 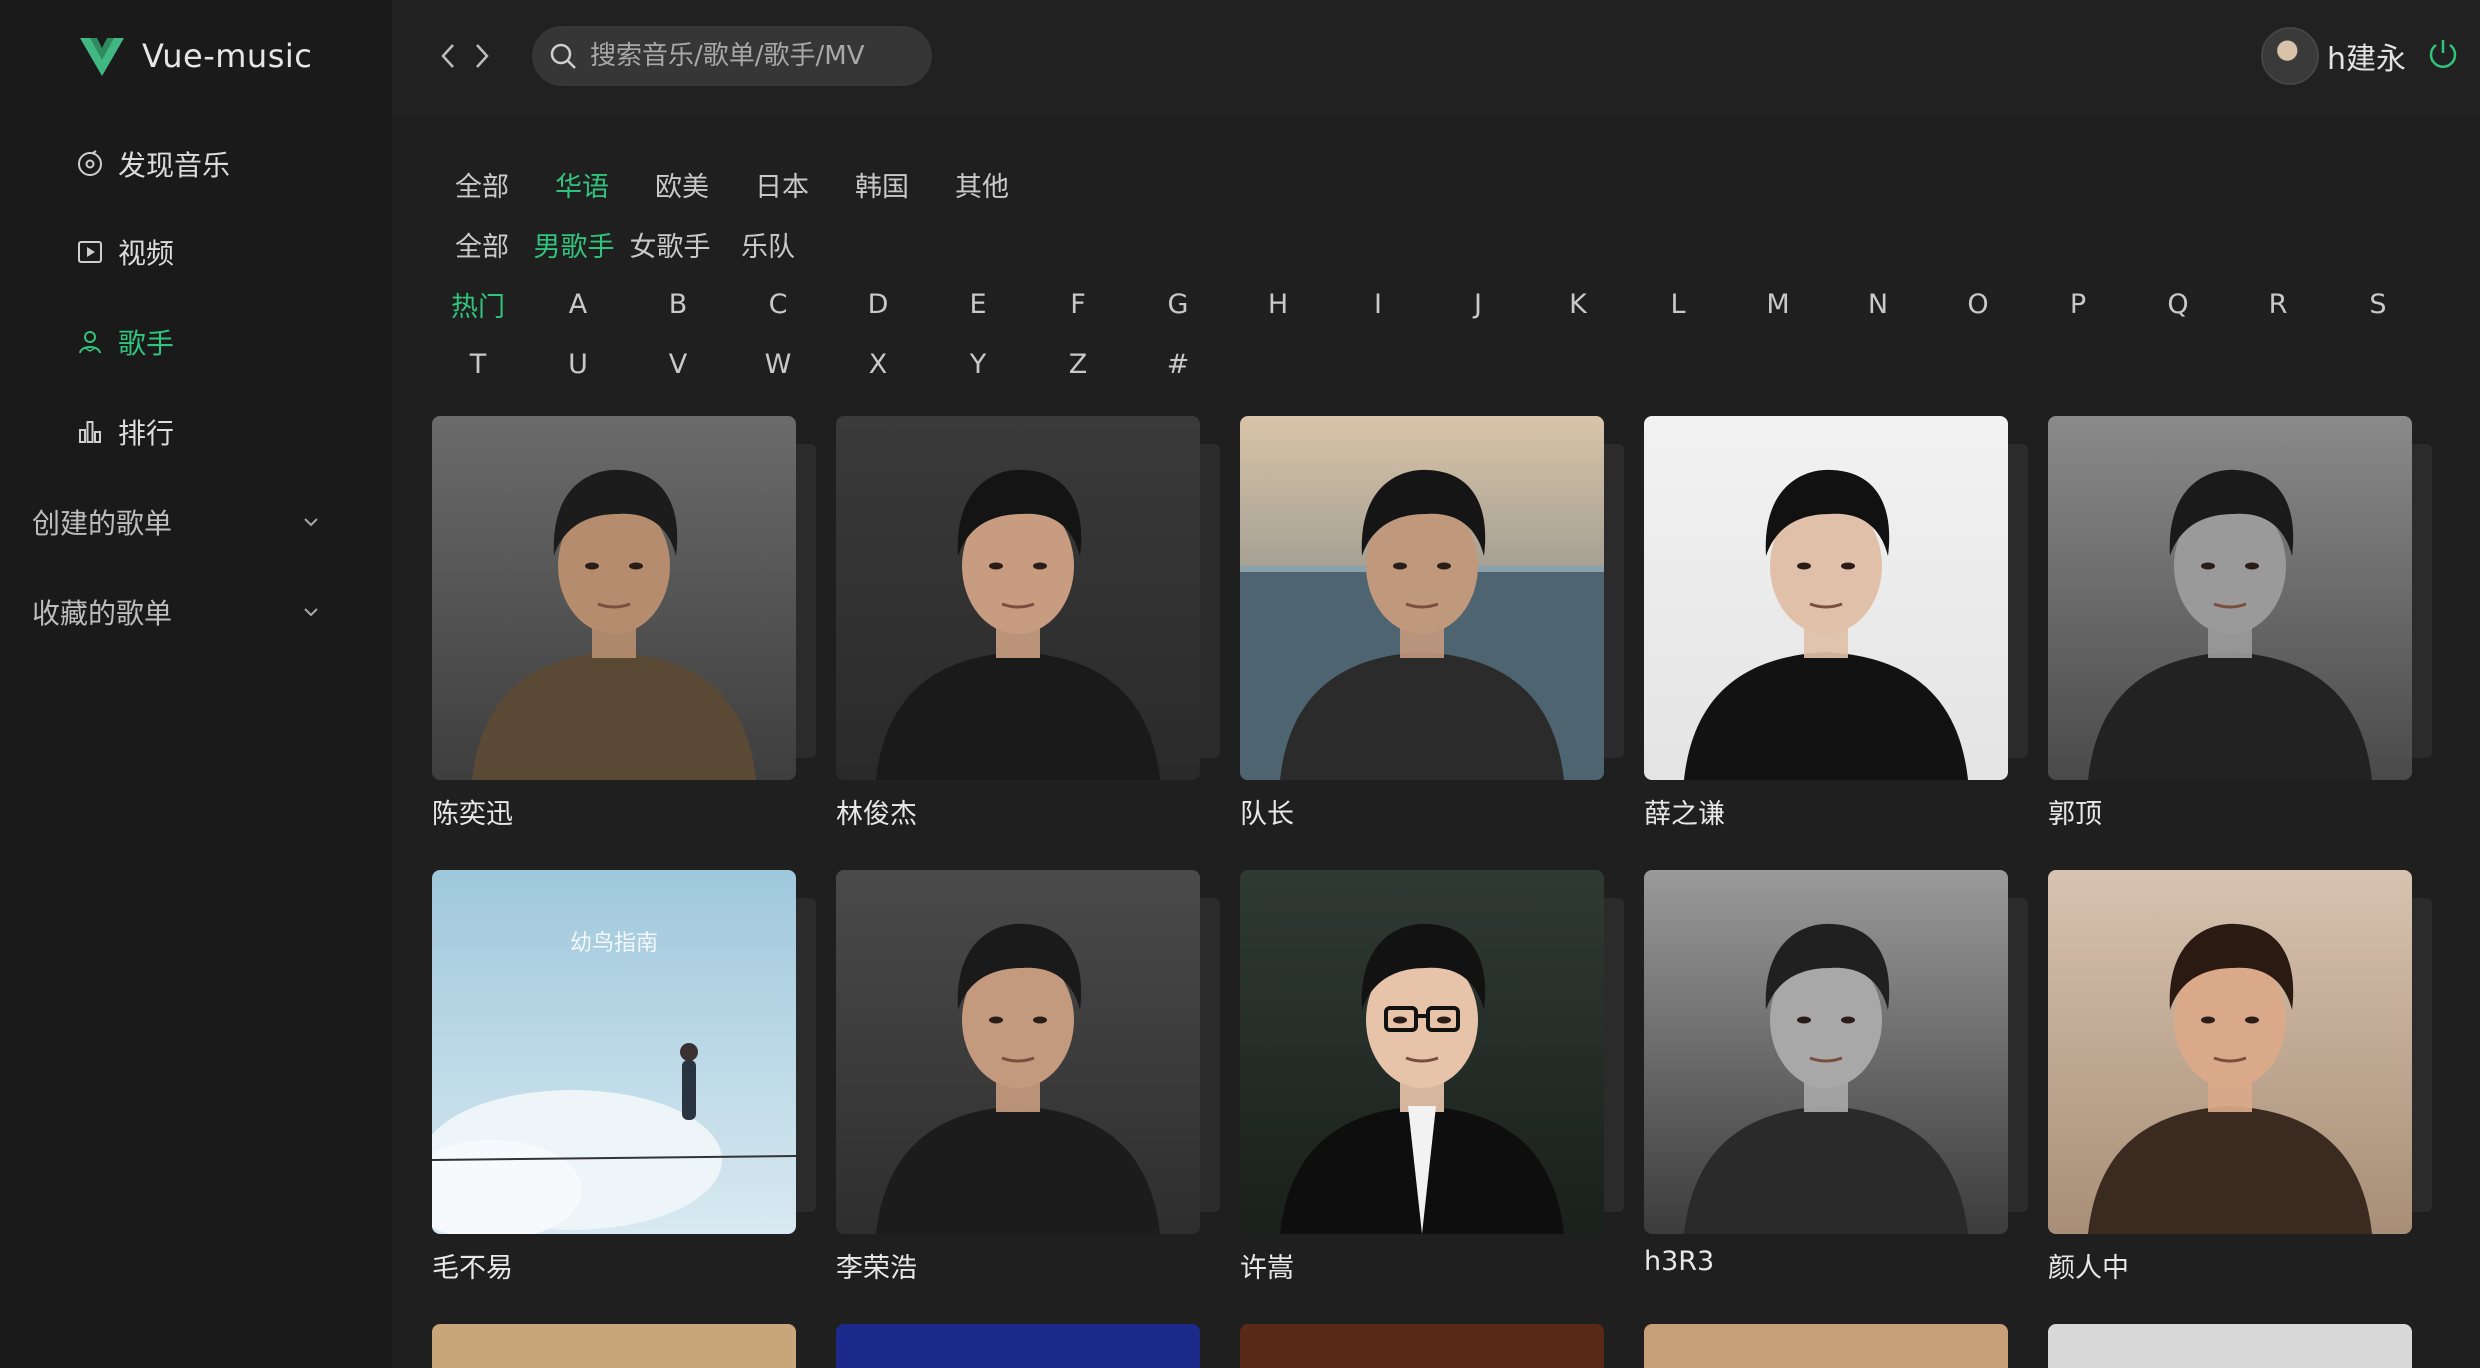 What do you see at coordinates (1478, 304) in the screenshot?
I see `filter-initial-j: J` at bounding box center [1478, 304].